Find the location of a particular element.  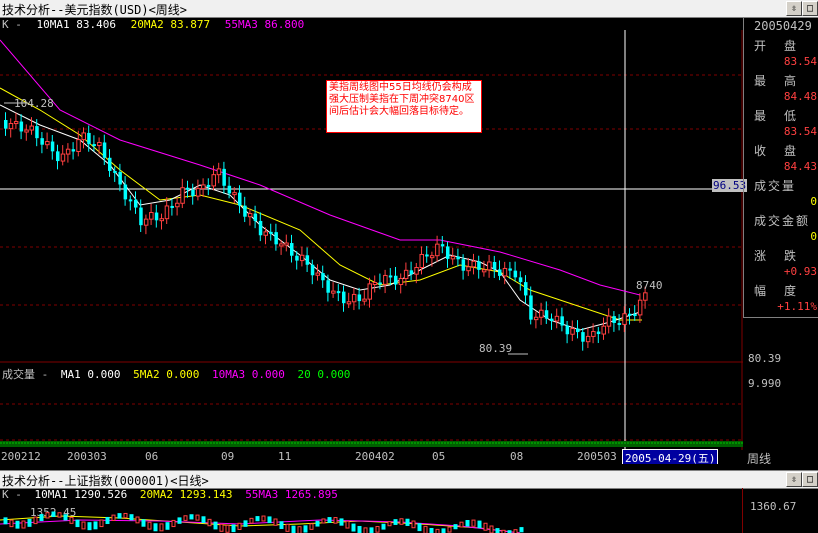

axis-low-label: 80.39 is located at coordinates (765, 358).